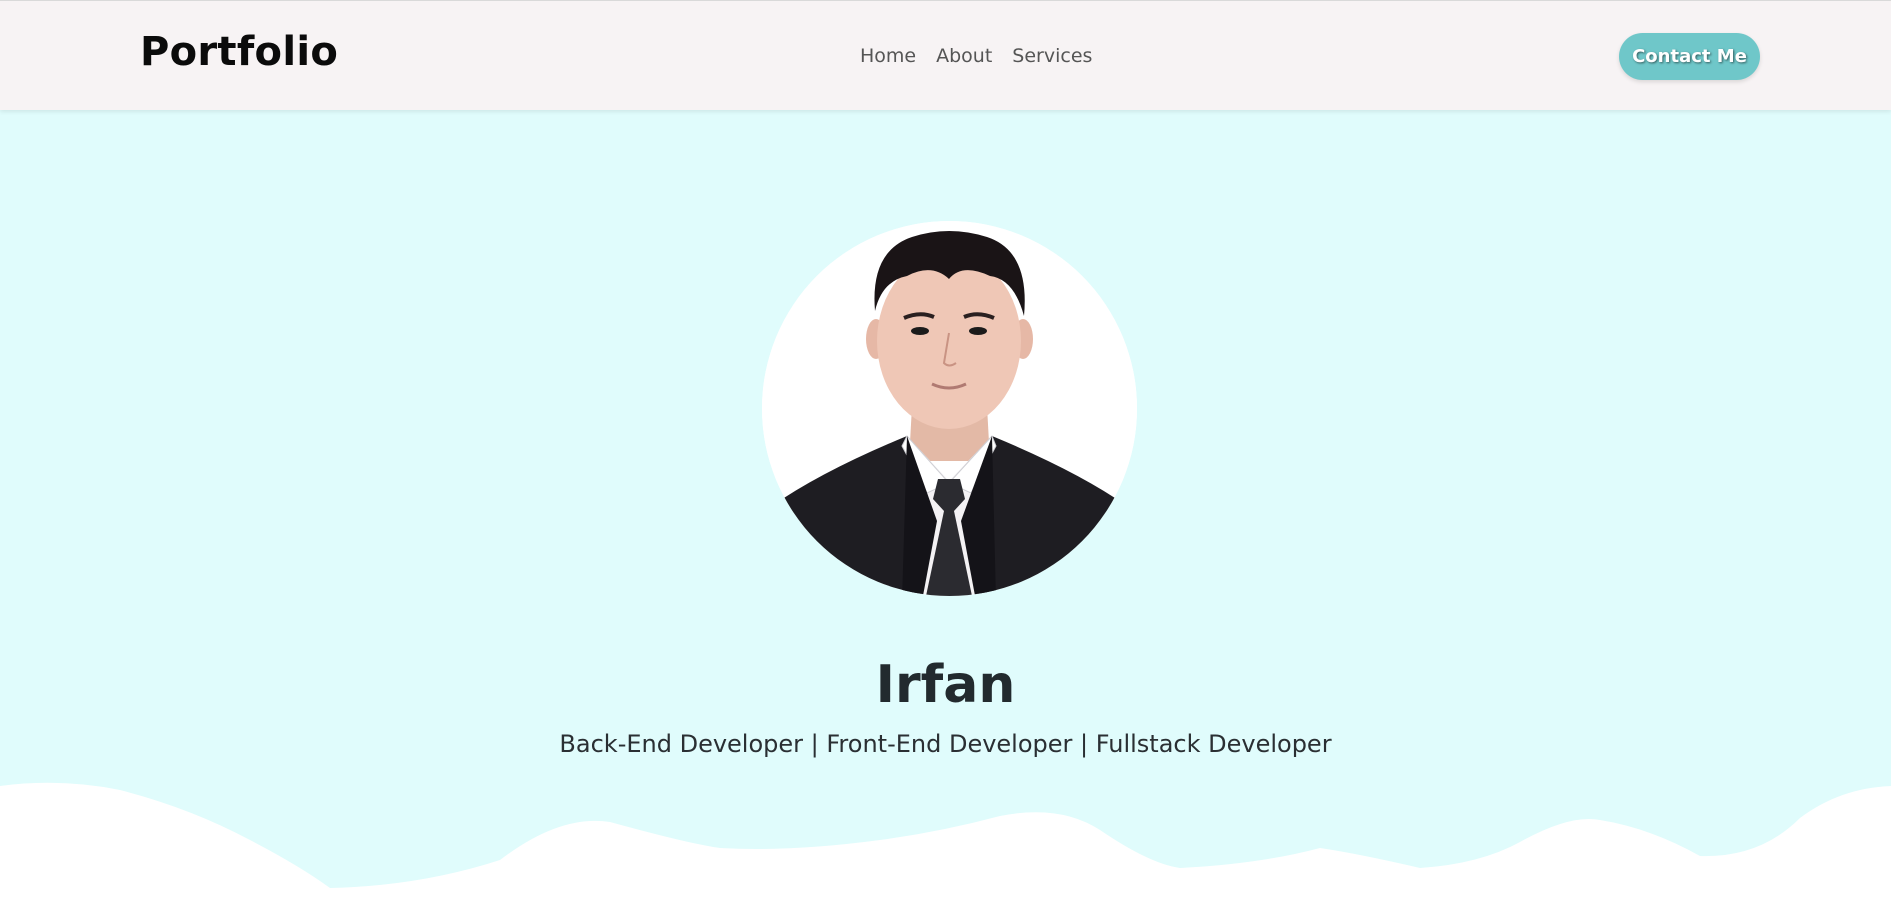  I want to click on brand-logo: Portfolio, so click(239, 52).